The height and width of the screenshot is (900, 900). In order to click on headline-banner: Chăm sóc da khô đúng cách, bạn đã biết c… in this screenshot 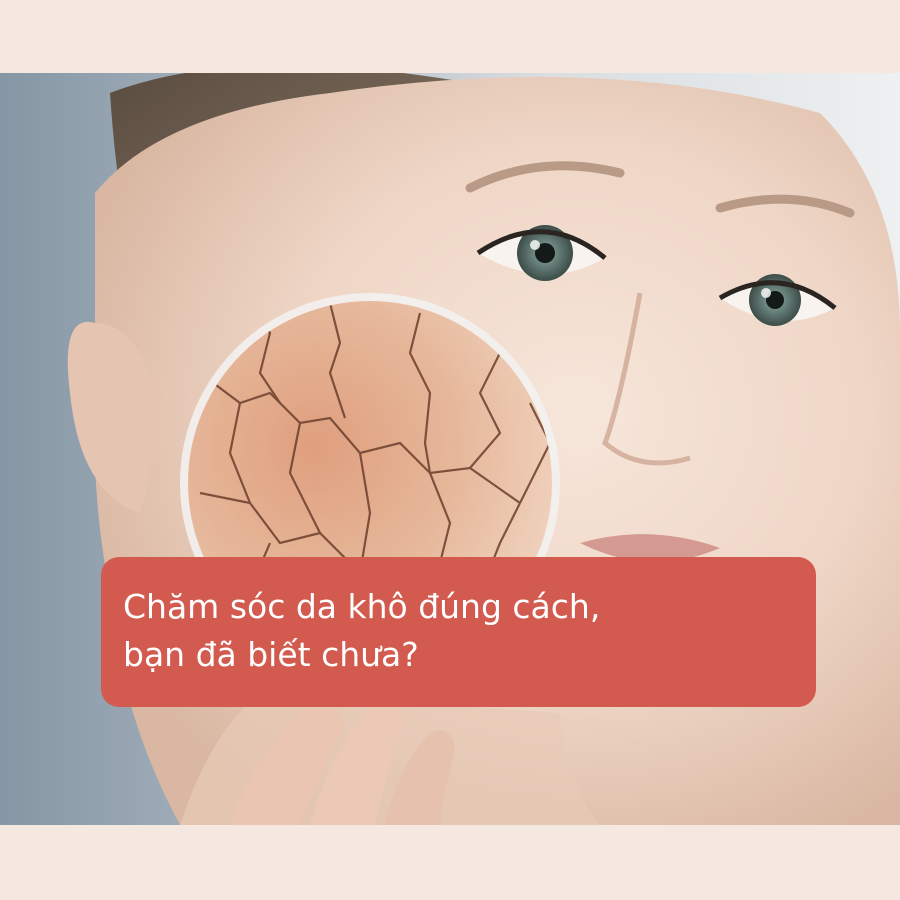, I will do `click(458, 632)`.